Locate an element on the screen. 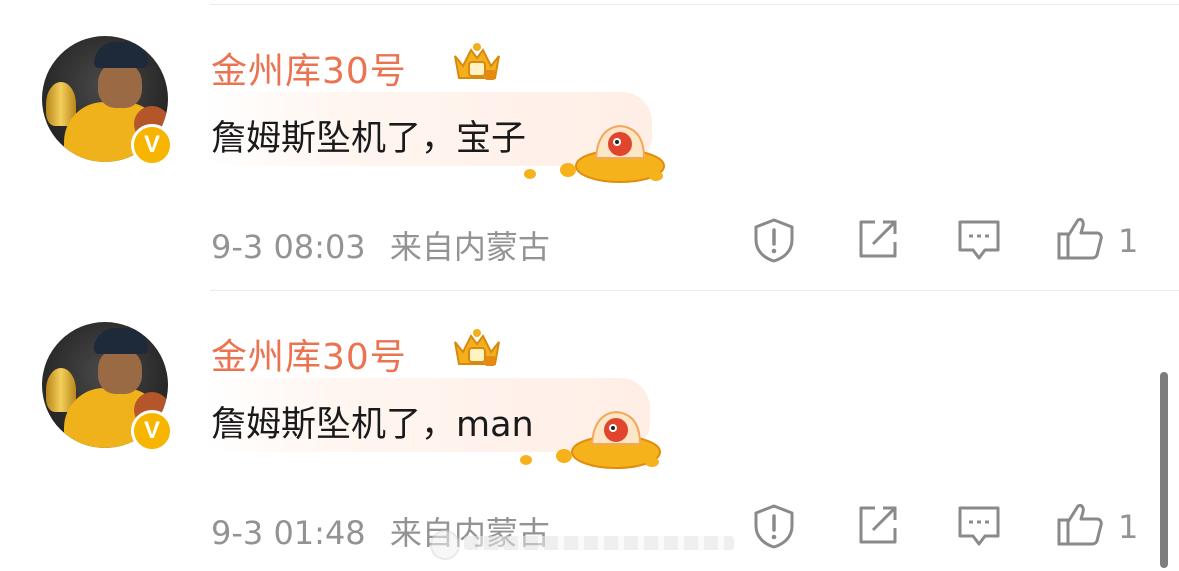 The image size is (1179, 571). timestamp: 9-3 08:03 is located at coordinates (288, 247).